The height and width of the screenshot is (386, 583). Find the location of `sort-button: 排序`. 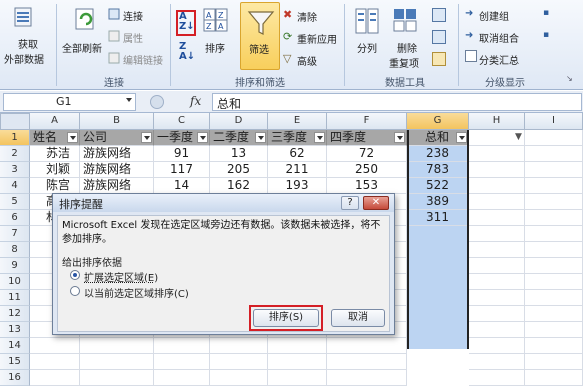

sort-button: 排序 is located at coordinates (215, 47).